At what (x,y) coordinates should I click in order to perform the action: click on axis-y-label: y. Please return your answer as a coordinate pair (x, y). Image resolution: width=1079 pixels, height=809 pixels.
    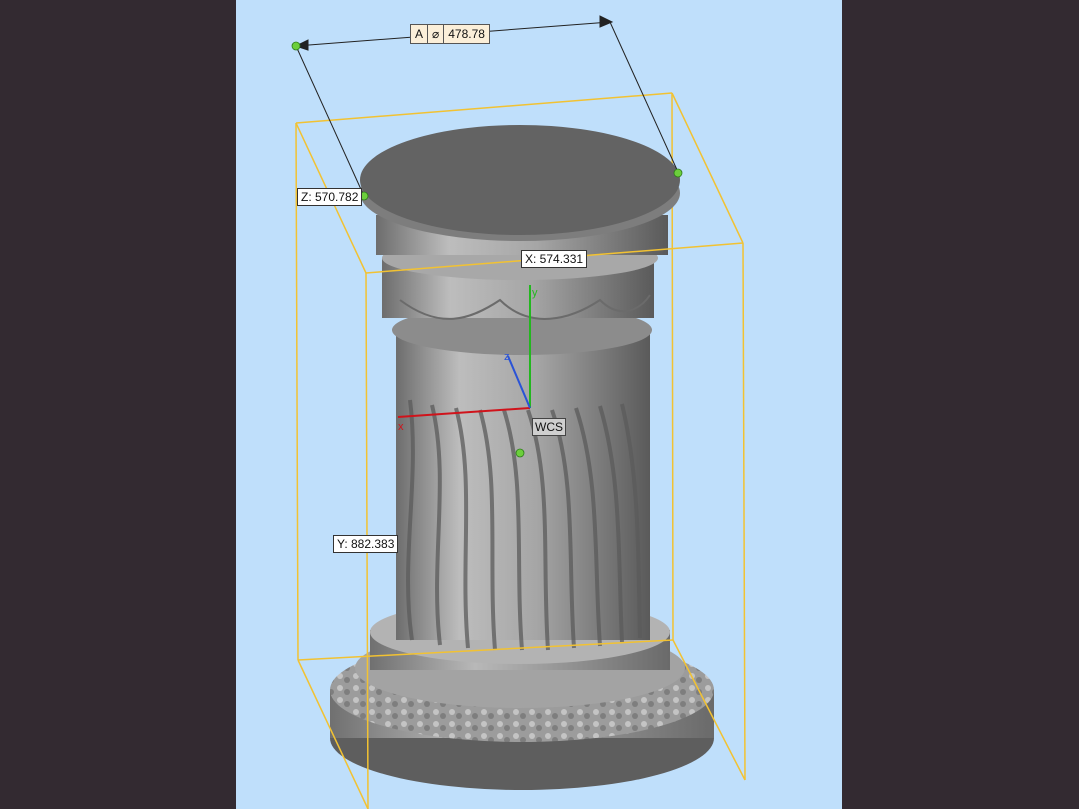
    Looking at the image, I should click on (535, 293).